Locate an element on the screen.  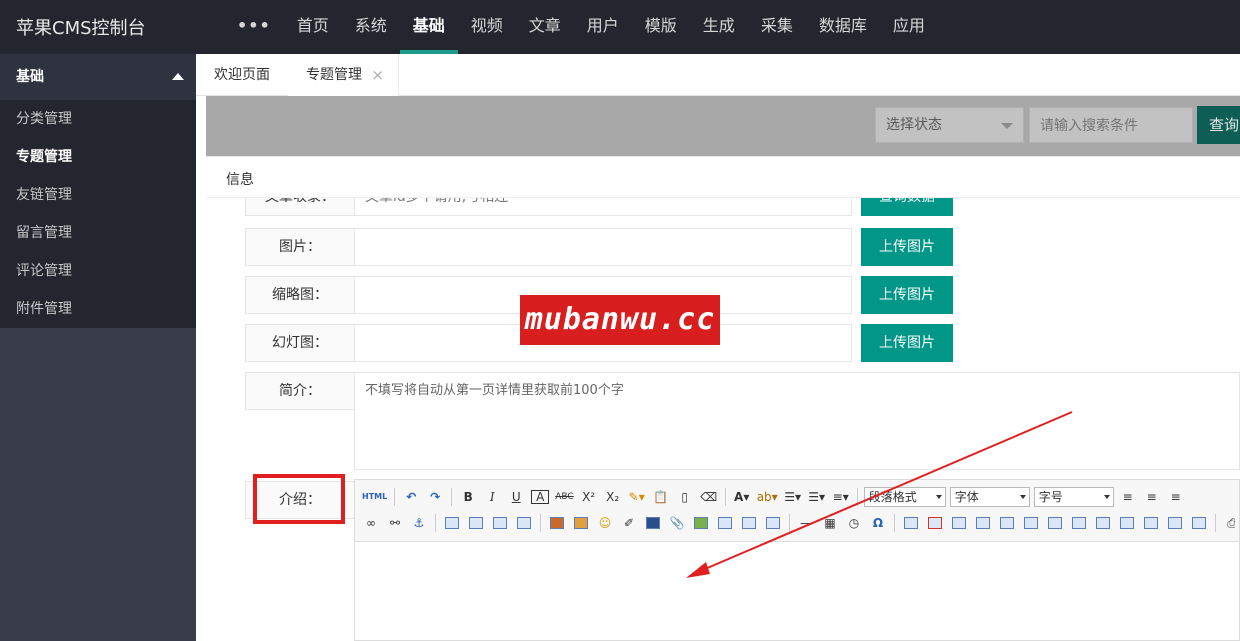
align-right-icon: ≡ is located at coordinates (1176, 497).